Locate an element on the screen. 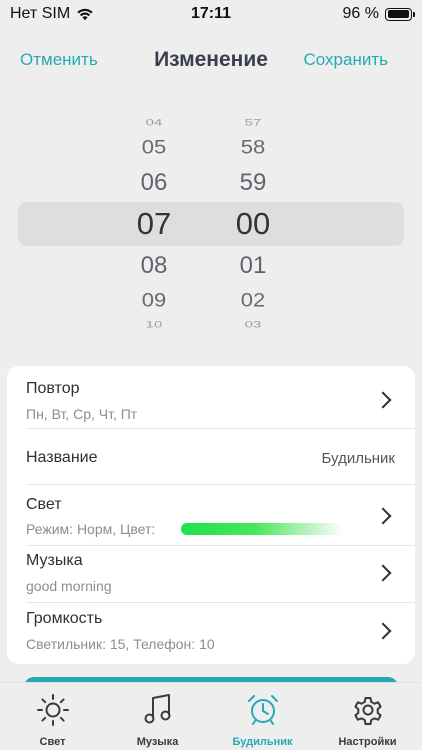  picker-value-minute: 03 is located at coordinates (253, 324).